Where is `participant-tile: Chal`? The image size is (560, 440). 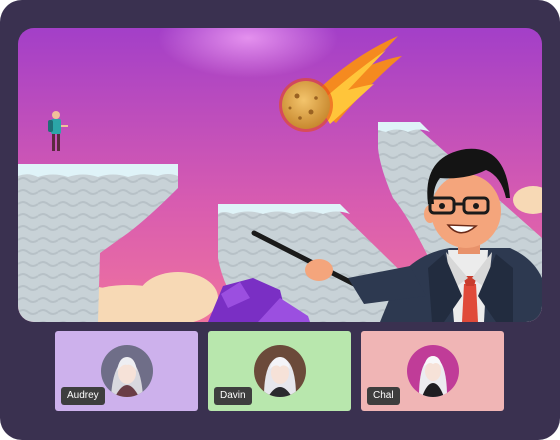 participant-tile: Chal is located at coordinates (432, 371).